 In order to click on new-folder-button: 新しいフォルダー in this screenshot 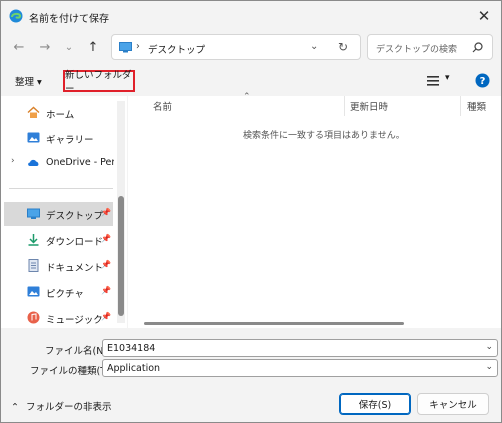, I will do `click(99, 82)`.